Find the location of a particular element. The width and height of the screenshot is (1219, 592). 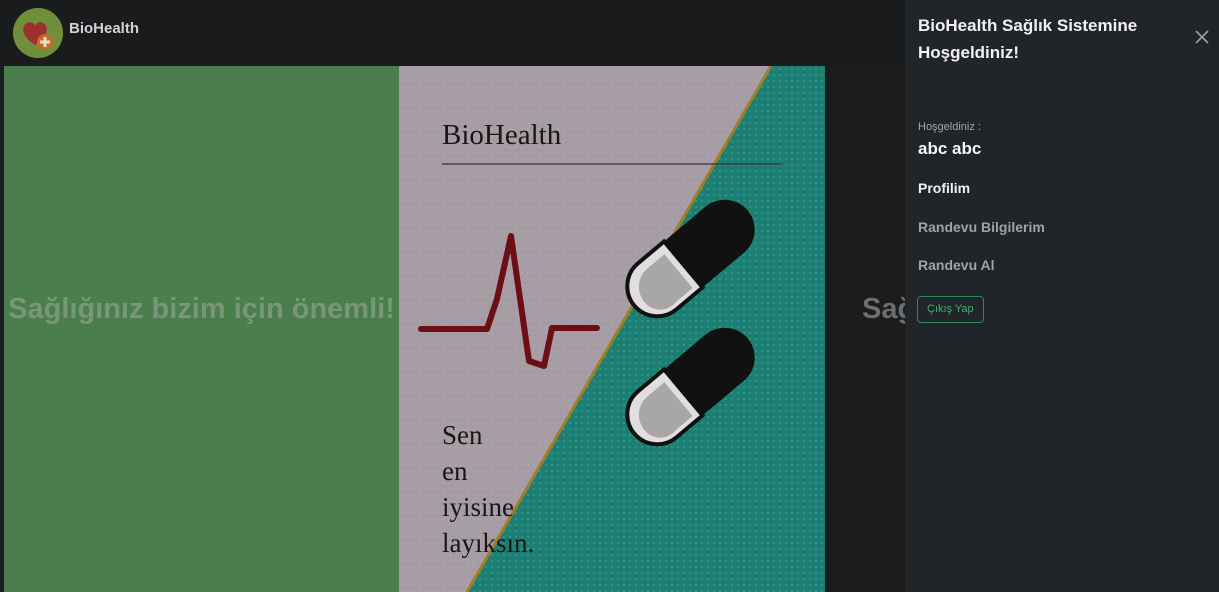

welcome-label: Hoşgeldiniz : is located at coordinates (949, 127).